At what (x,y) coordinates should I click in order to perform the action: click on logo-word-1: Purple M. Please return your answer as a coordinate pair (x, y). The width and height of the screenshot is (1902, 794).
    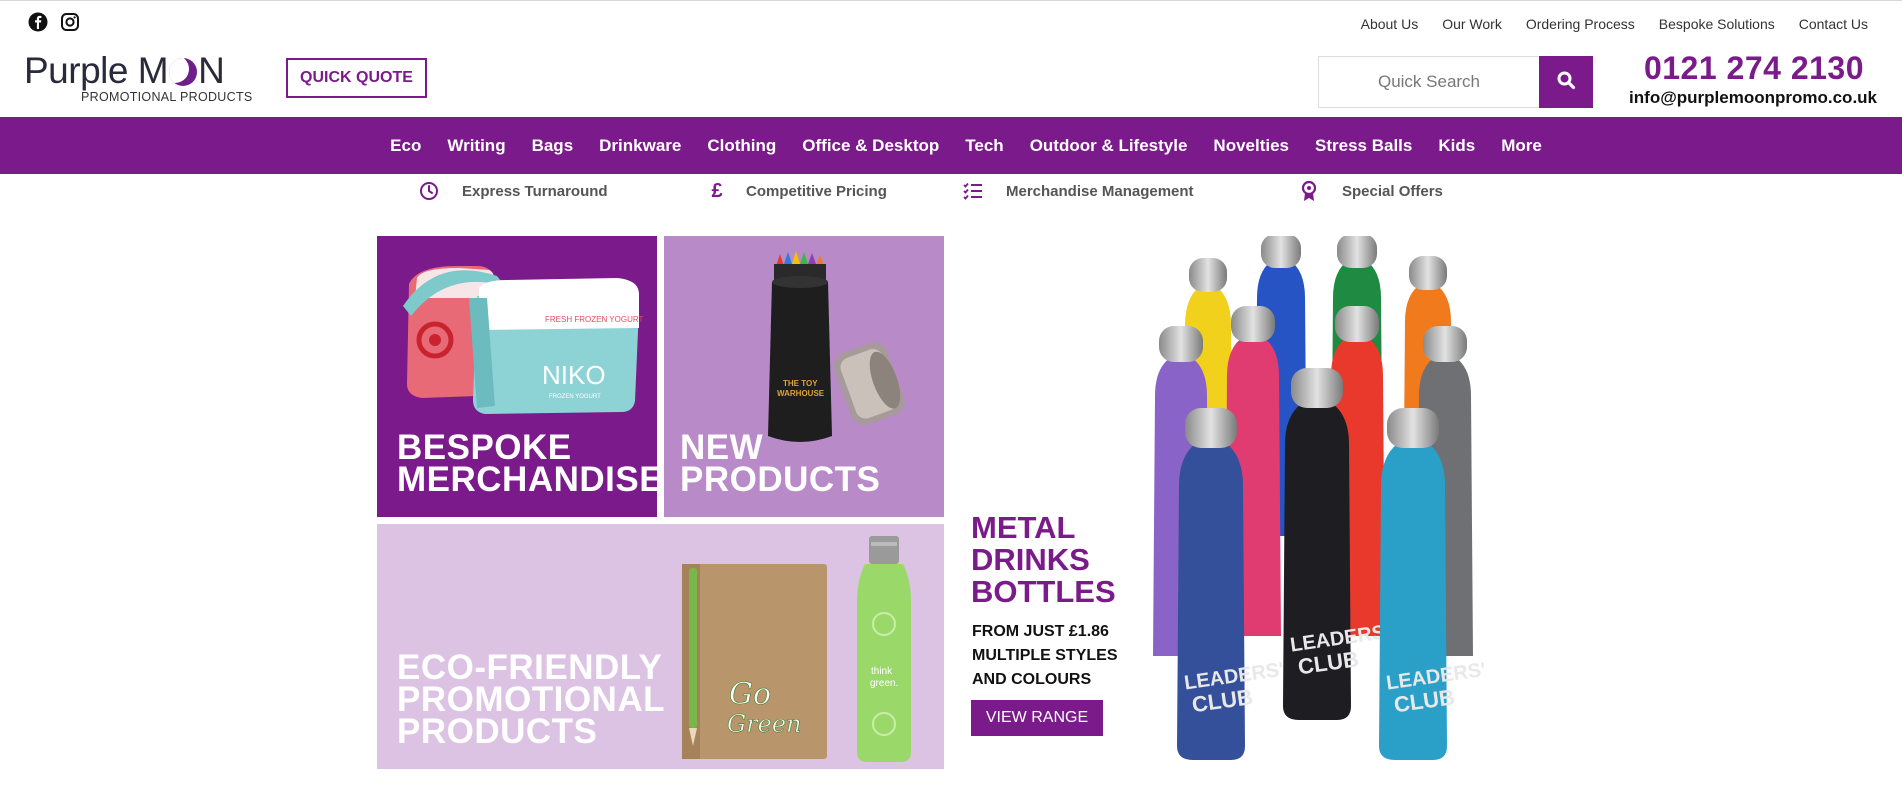
    Looking at the image, I should click on (96, 70).